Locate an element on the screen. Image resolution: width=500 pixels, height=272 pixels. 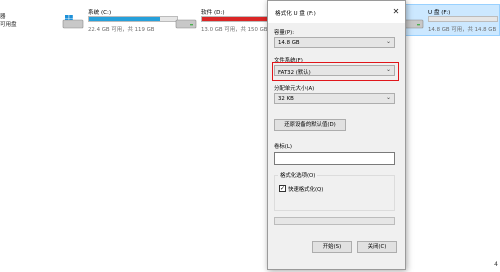
drive-c: 系统 (C:) 22.4 GB 可用，共 119 GB is located at coordinates (122, 22).